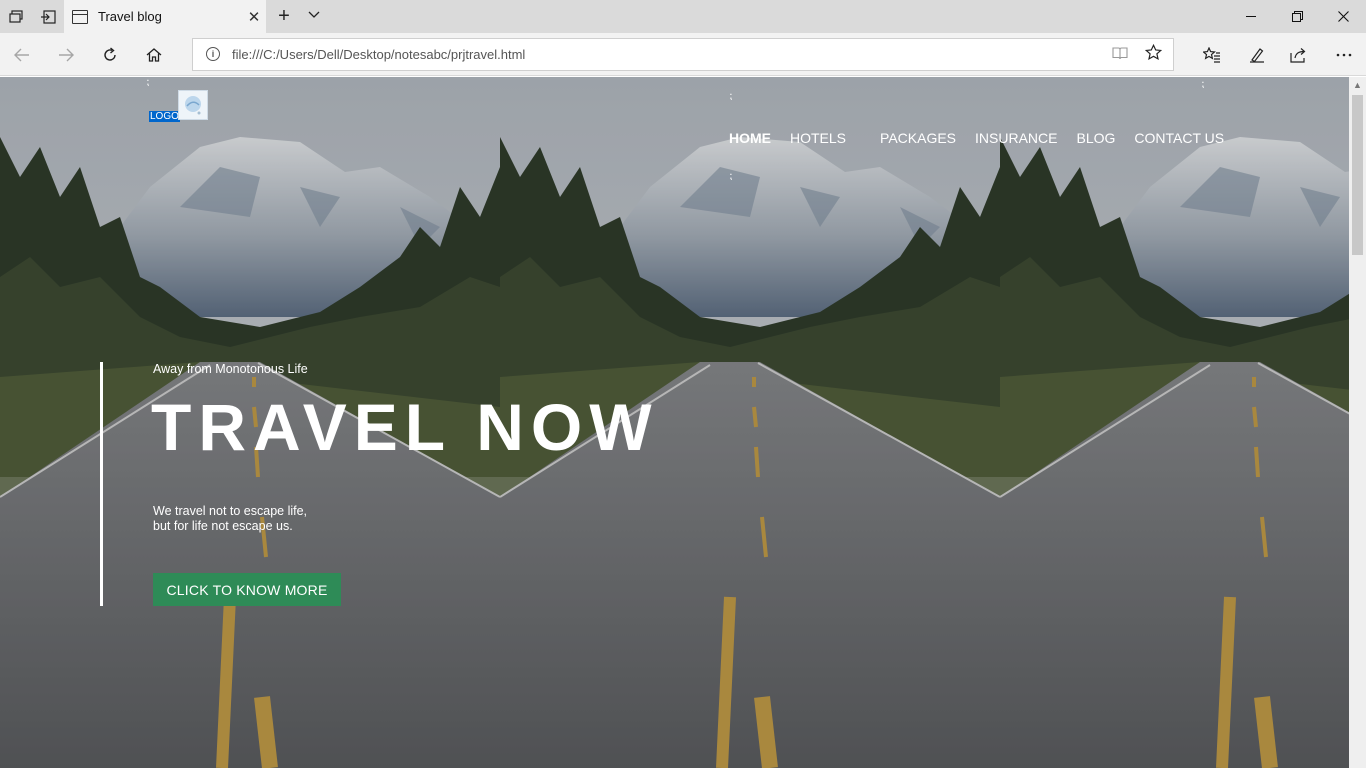  What do you see at coordinates (683, 16) in the screenshot?
I see `tab-strip: Travel blog ✕ +` at bounding box center [683, 16].